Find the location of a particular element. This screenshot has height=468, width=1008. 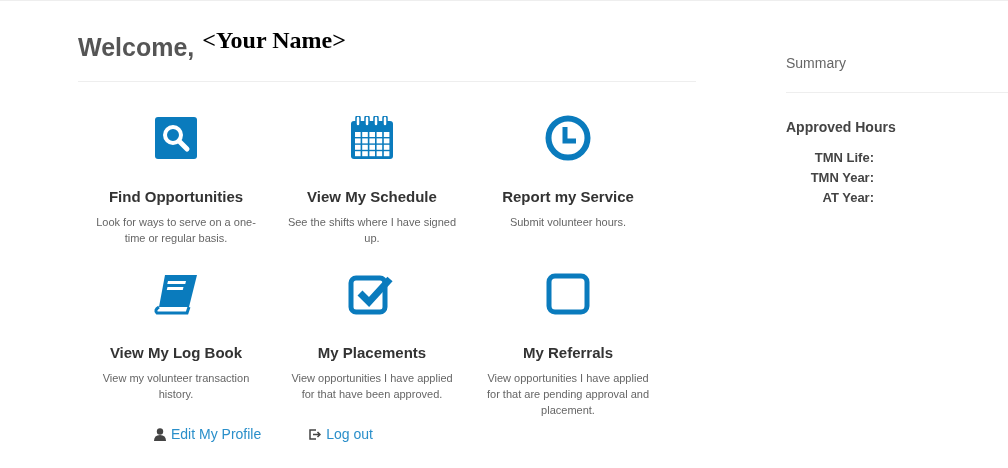

tile-title: View My Schedule is located at coordinates (372, 196).